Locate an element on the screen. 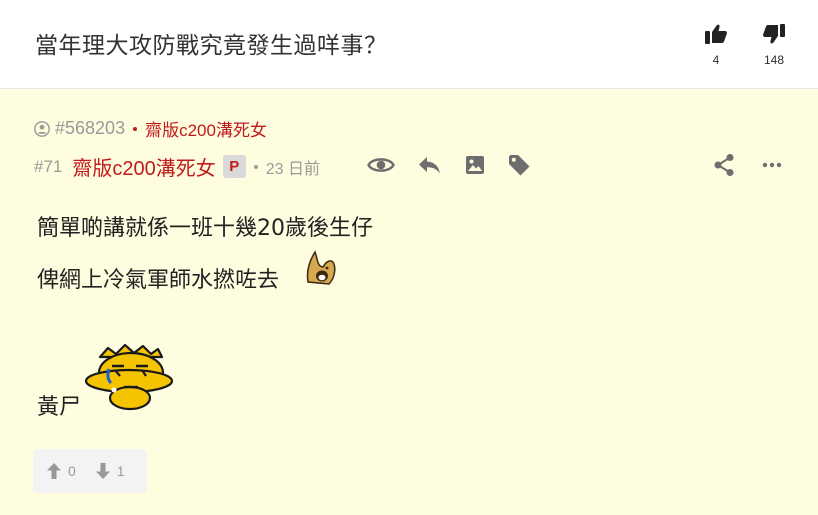 This screenshot has width=818, height=515. upvote-button: 0 is located at coordinates (61, 471).